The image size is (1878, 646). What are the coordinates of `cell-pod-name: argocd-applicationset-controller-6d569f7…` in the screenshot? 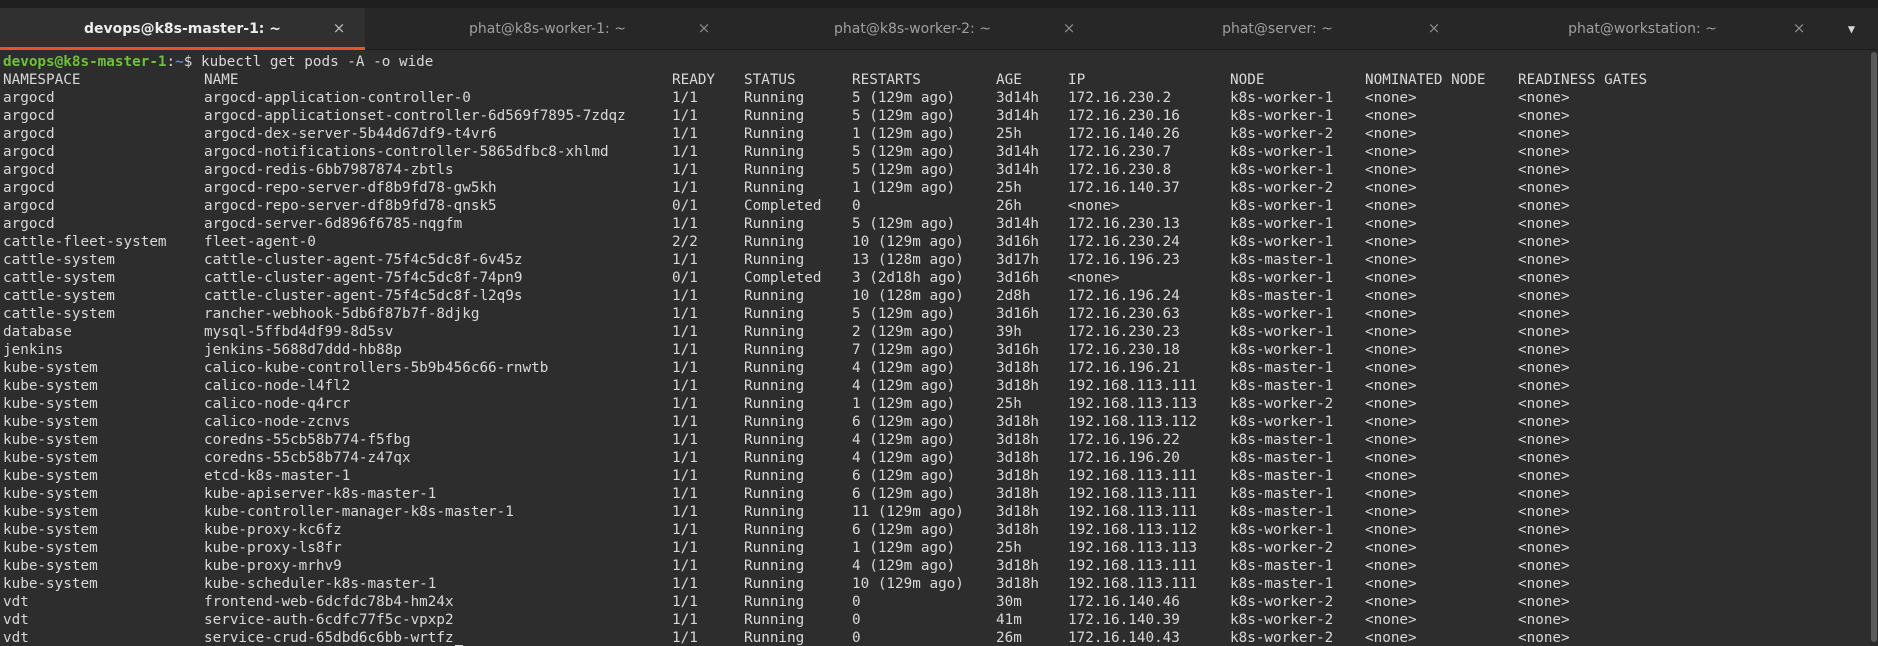 It's located at (415, 116).